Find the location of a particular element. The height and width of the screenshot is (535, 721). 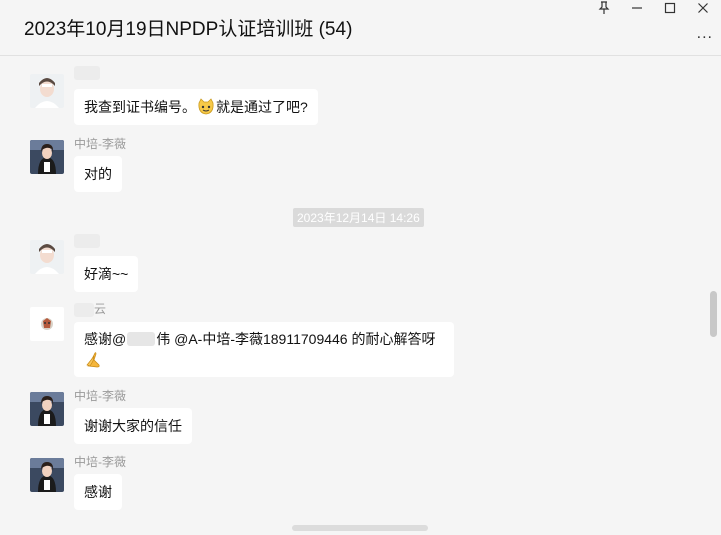

message-bubble: 谢谢大家的信任 is located at coordinates (133, 426).